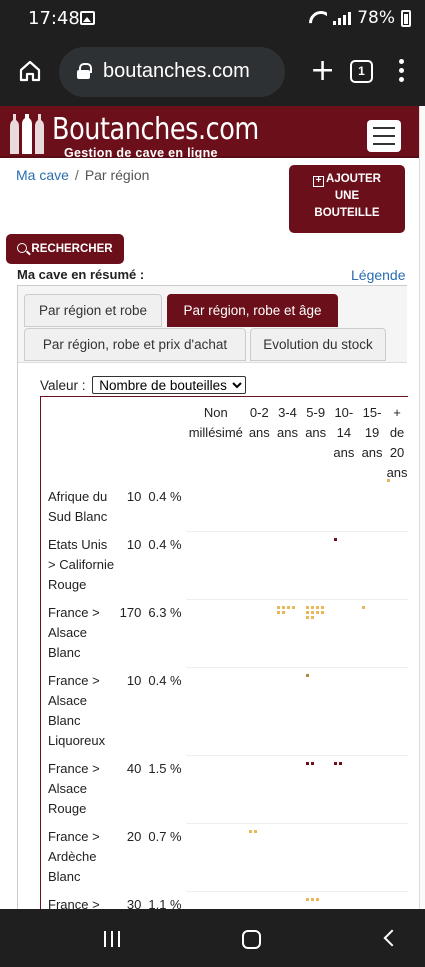 The width and height of the screenshot is (425, 967). Describe the element at coordinates (93, 310) in the screenshot. I see `tab-region-robe: Par région et robe` at that location.